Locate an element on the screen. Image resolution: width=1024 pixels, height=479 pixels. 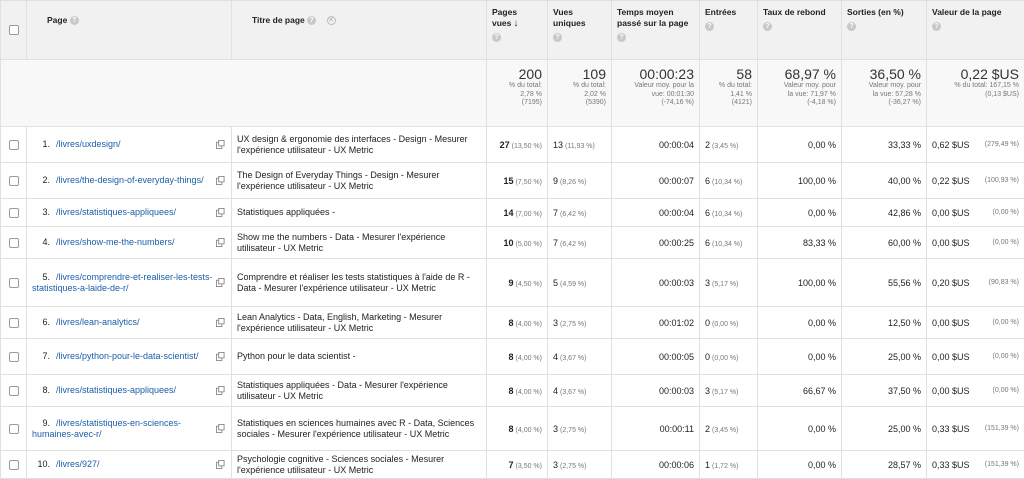
col-exits-label: Sorties (en %) is located at coordinates (884, 12).